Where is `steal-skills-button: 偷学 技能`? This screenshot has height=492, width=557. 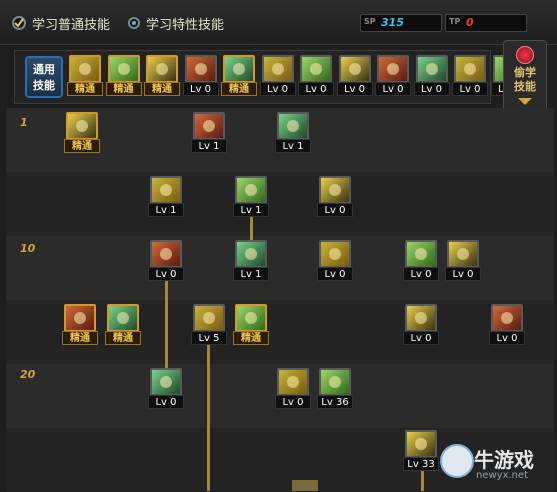 steal-skills-button: 偷学 技能 is located at coordinates (525, 76).